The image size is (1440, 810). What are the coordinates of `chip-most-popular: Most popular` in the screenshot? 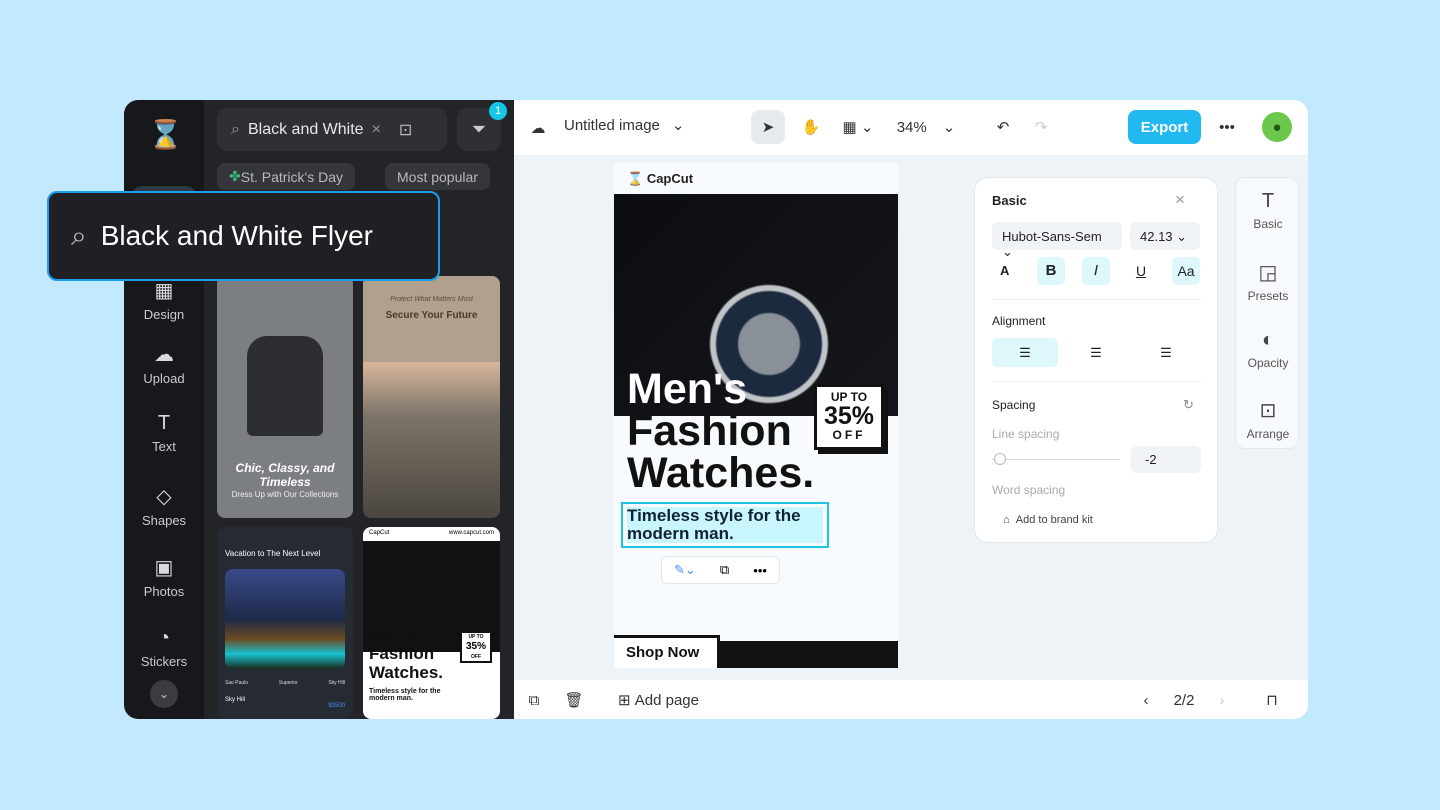 It's located at (437, 176).